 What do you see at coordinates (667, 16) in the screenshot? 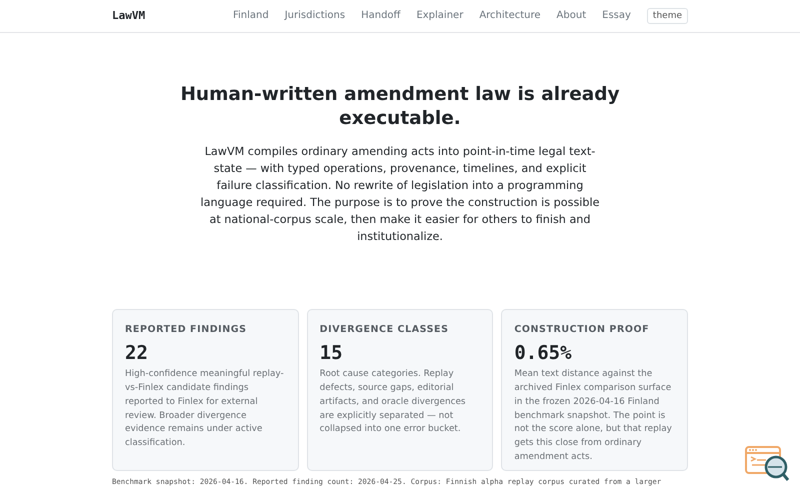
I see `theme-button: theme` at bounding box center [667, 16].